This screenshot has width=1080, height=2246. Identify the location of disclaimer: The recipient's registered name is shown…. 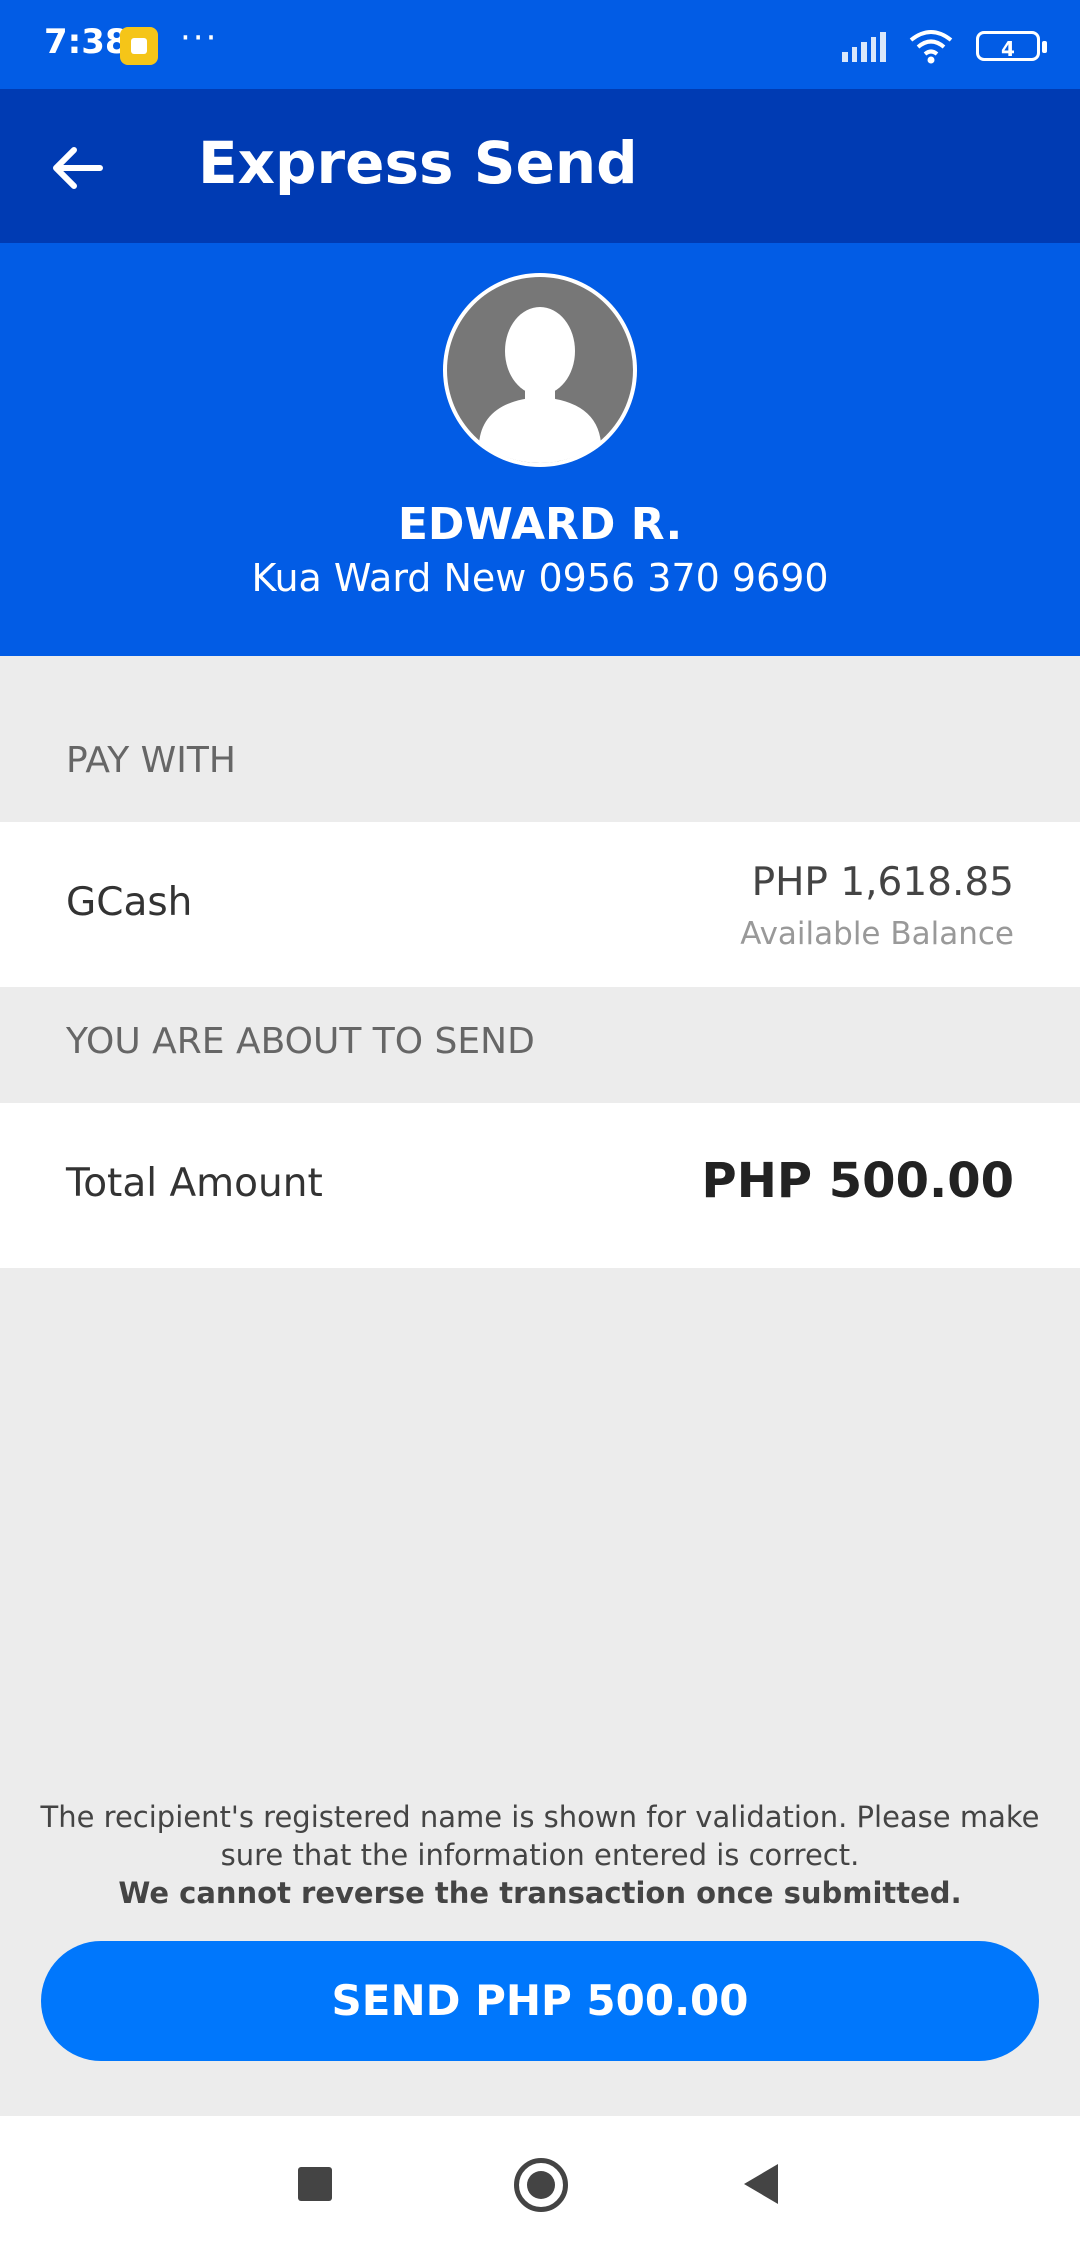
(540, 1855).